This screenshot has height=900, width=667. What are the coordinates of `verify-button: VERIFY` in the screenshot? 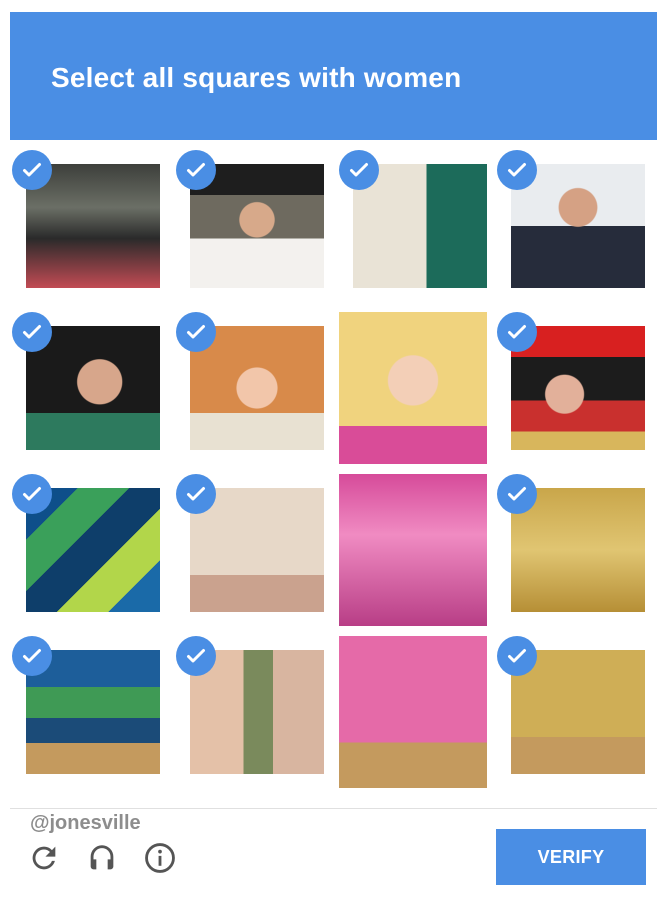 It's located at (571, 857).